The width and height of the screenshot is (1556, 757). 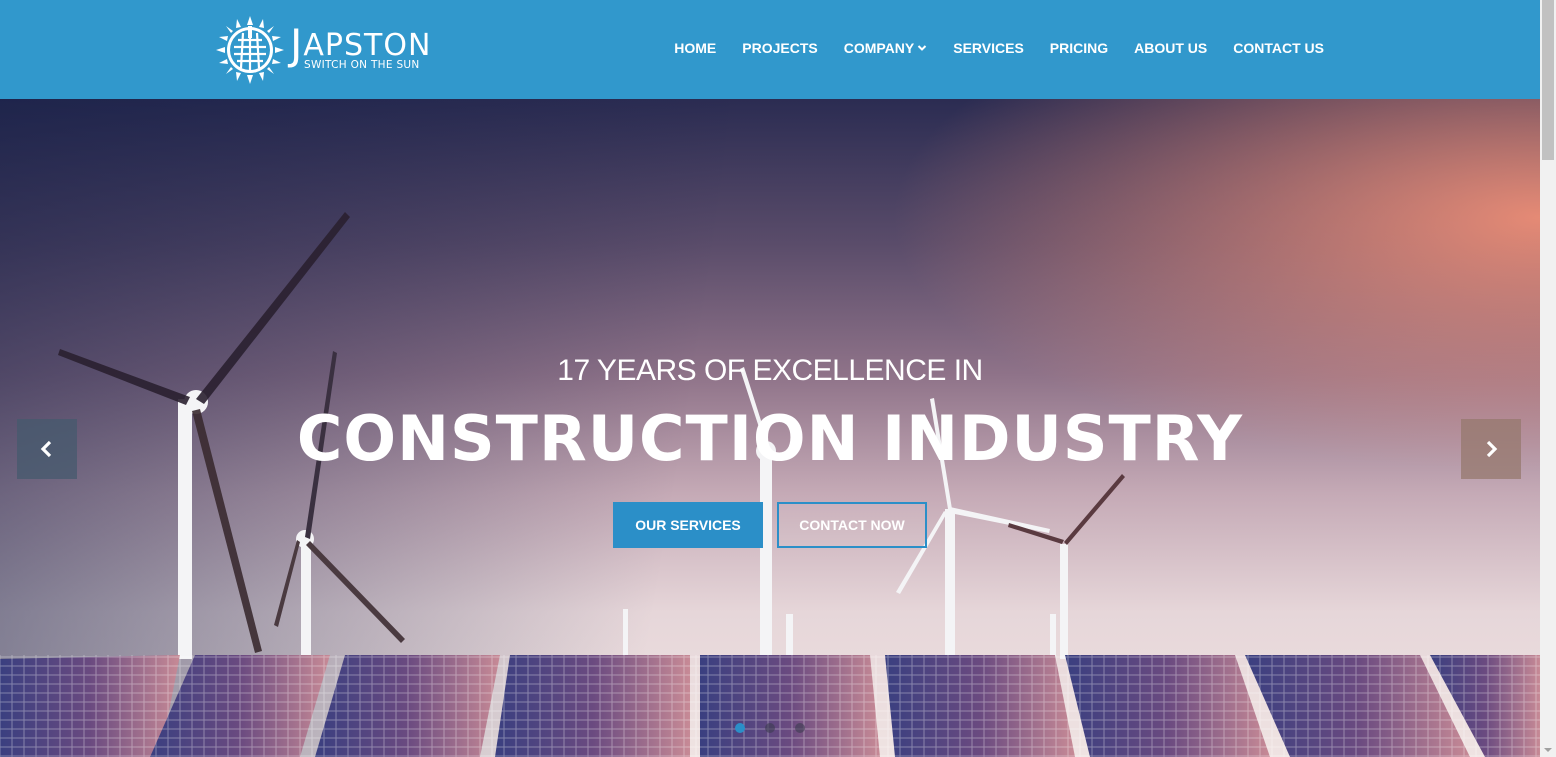 What do you see at coordinates (250, 50) in the screenshot?
I see `sun-grid-logo-icon` at bounding box center [250, 50].